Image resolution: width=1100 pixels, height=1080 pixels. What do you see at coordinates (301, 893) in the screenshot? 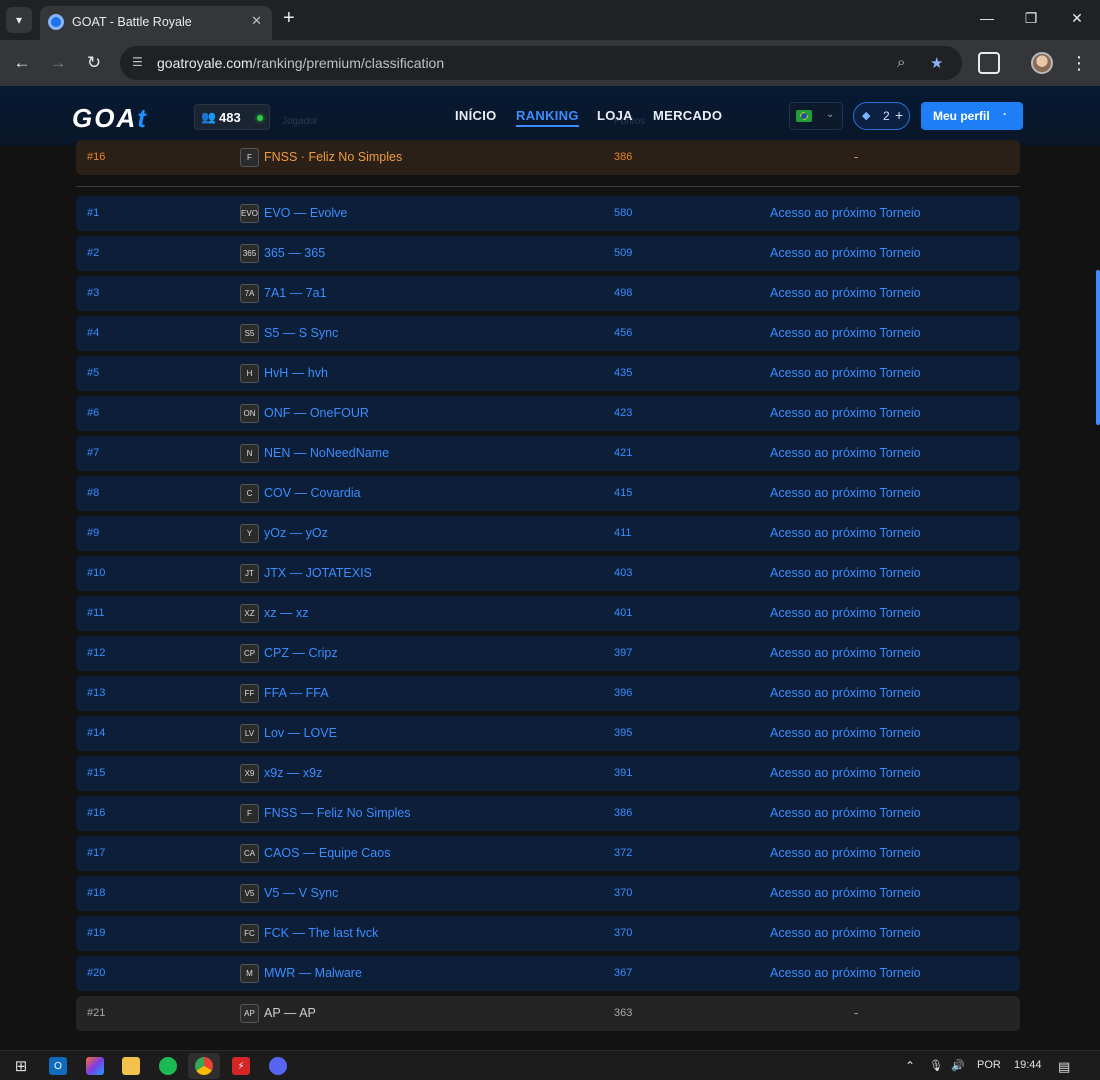
I see `team-name-link: V5 — V Sync` at bounding box center [301, 893].